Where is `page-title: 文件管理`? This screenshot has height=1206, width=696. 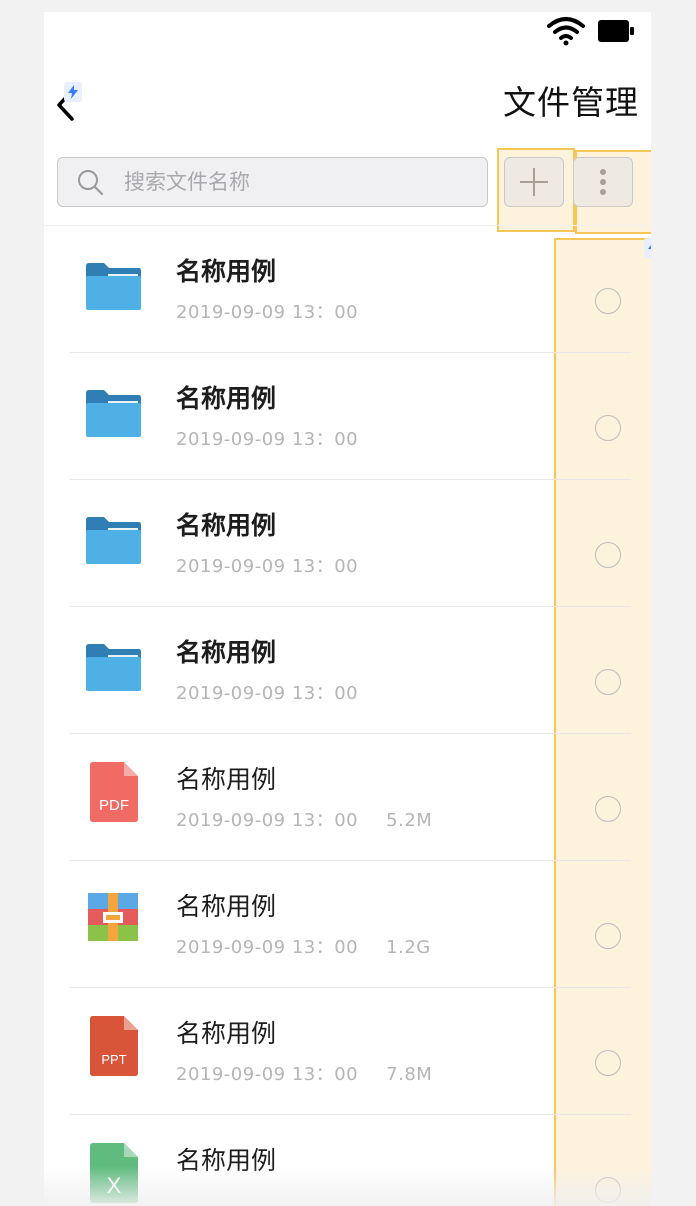
page-title: 文件管理 is located at coordinates (571, 102).